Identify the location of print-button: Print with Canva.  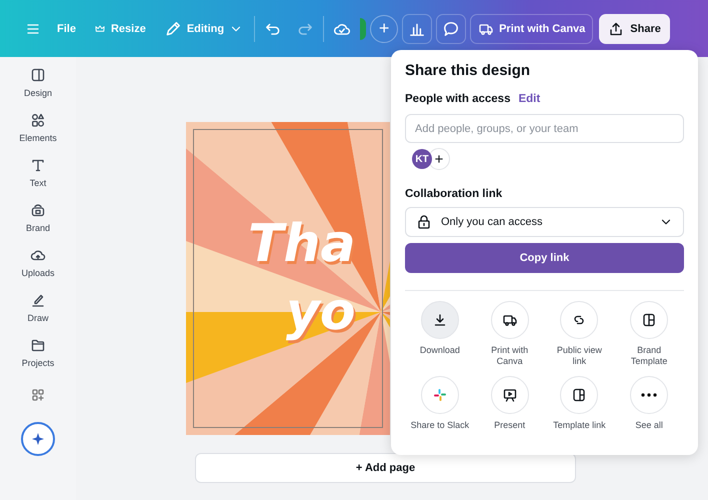
(532, 29).